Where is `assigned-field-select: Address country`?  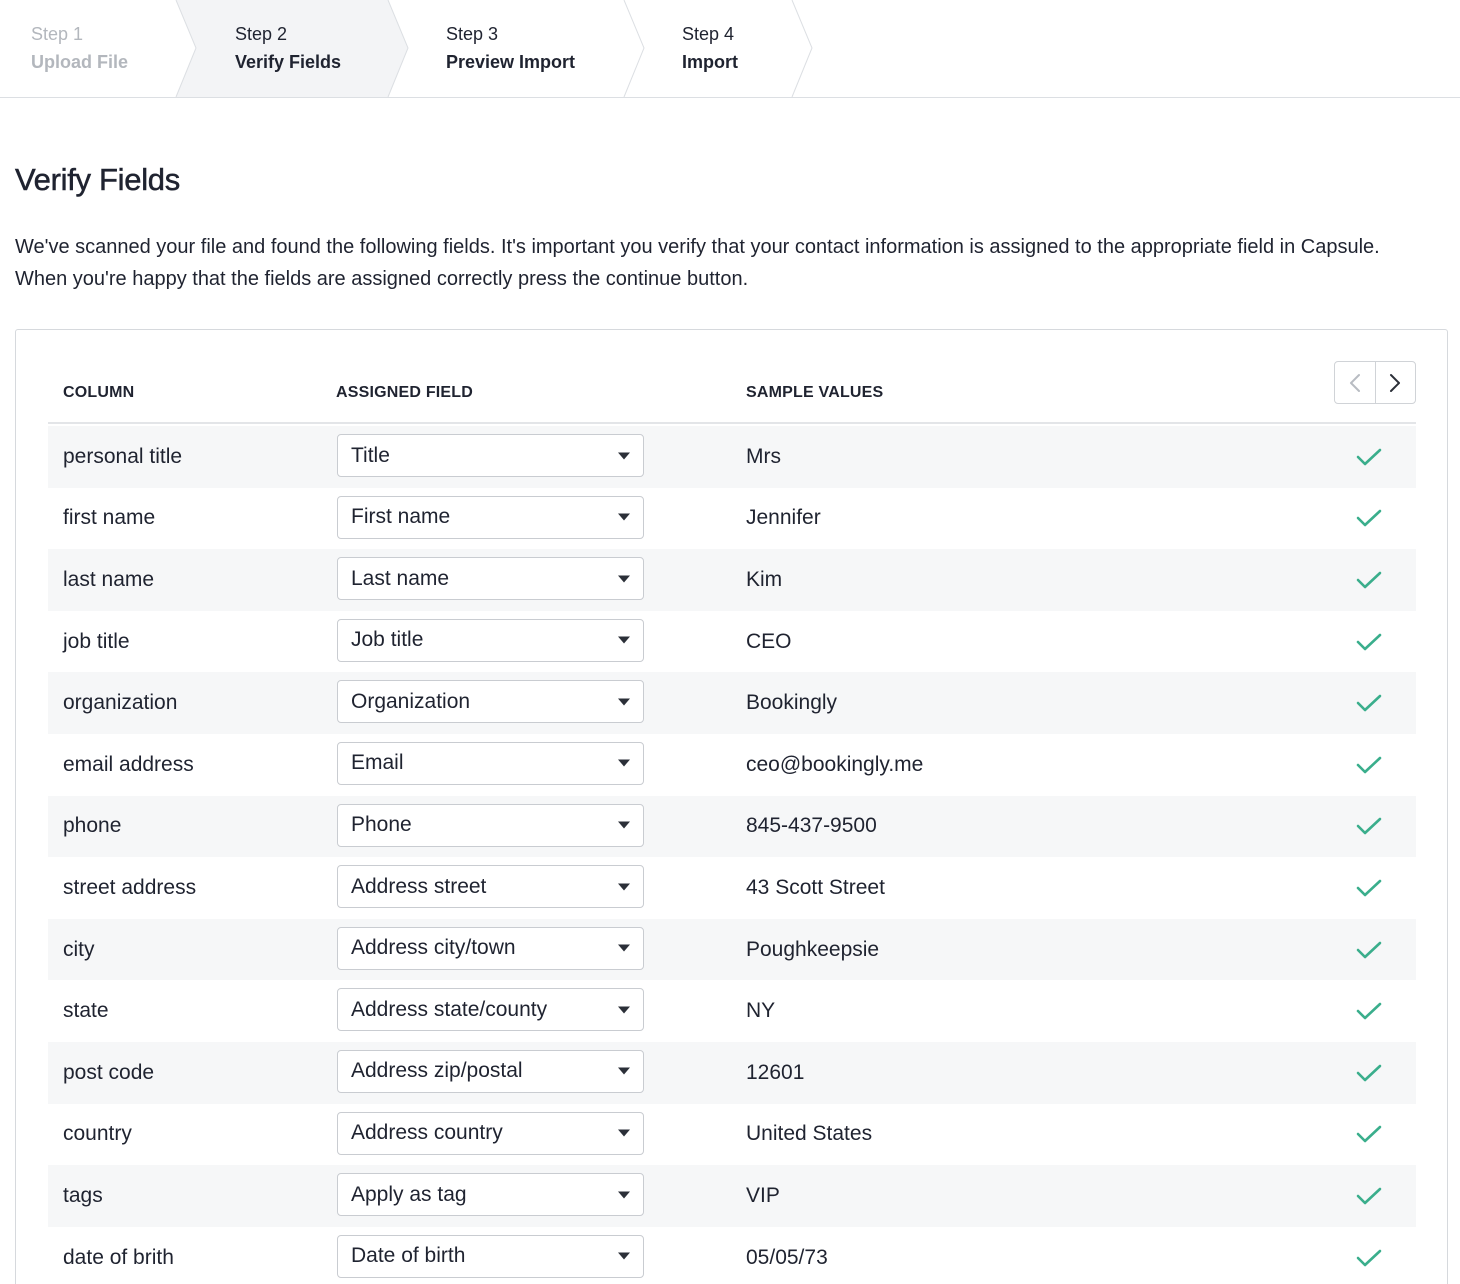
assigned-field-select: Address country is located at coordinates (490, 1133).